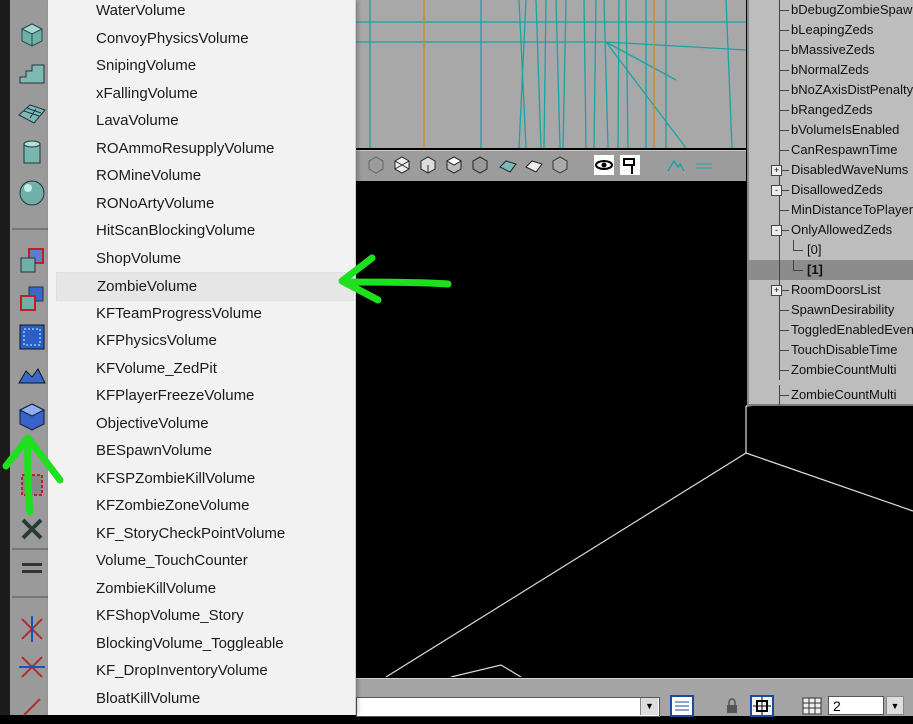  What do you see at coordinates (137, 120) in the screenshot?
I see `menu-item-label: LavaVolume` at bounding box center [137, 120].